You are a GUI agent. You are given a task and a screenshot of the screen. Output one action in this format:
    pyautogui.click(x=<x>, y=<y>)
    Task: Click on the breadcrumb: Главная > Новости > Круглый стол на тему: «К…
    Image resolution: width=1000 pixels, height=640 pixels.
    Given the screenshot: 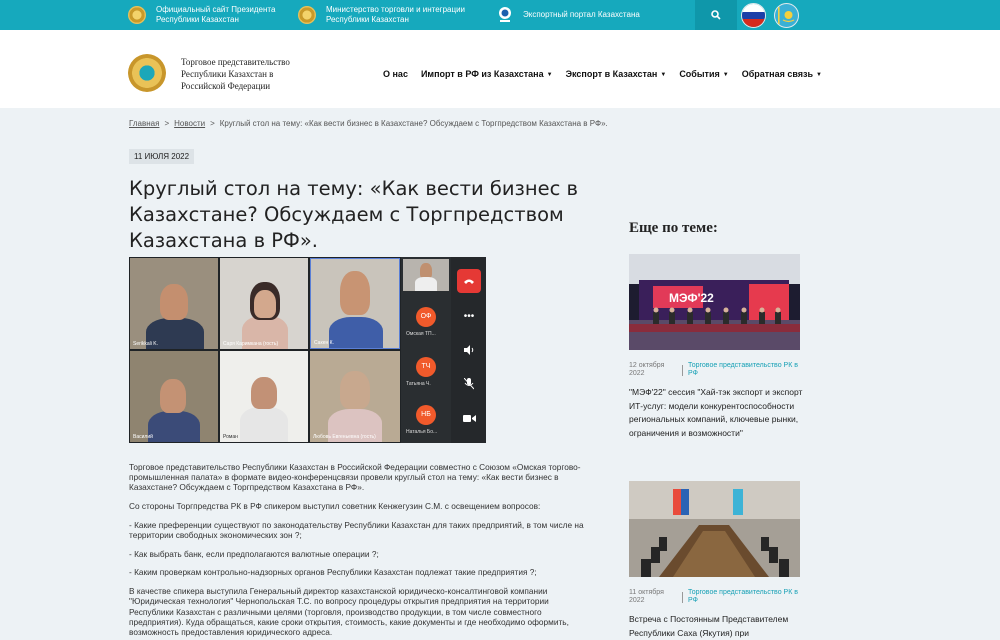 What is the action you would take?
    pyautogui.click(x=368, y=123)
    